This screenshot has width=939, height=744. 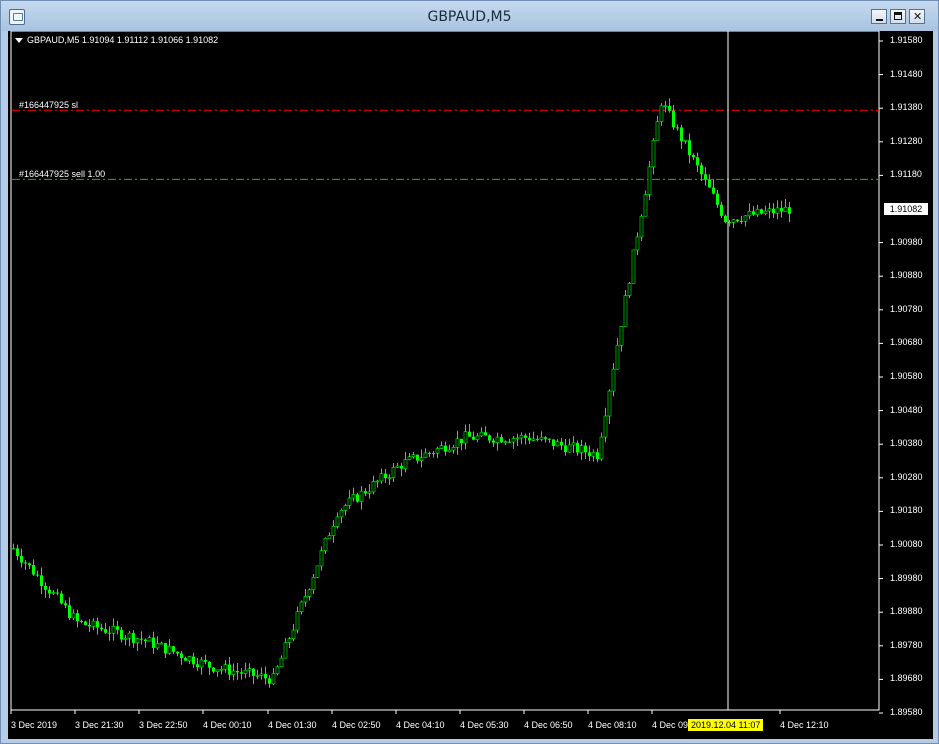 What do you see at coordinates (906, 107) in the screenshot?
I see `price-tick-label: 1.91380` at bounding box center [906, 107].